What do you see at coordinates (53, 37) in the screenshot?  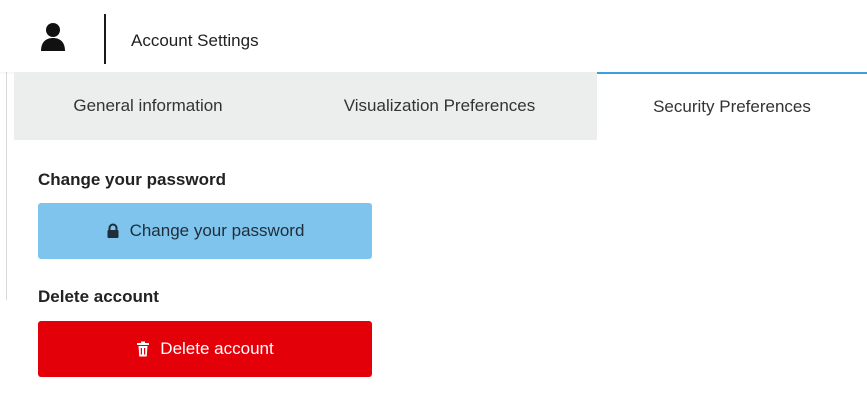 I see `user-icon` at bounding box center [53, 37].